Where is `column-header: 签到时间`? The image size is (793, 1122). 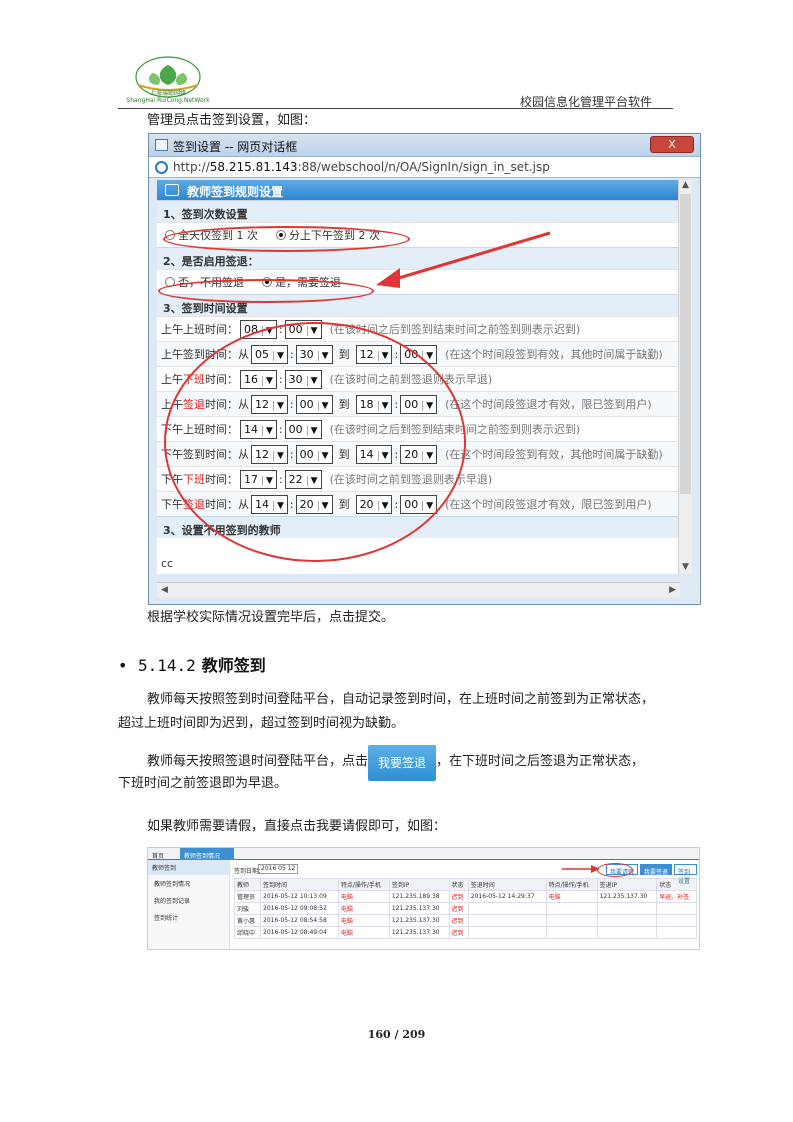
column-header: 签到时间 is located at coordinates (299, 884).